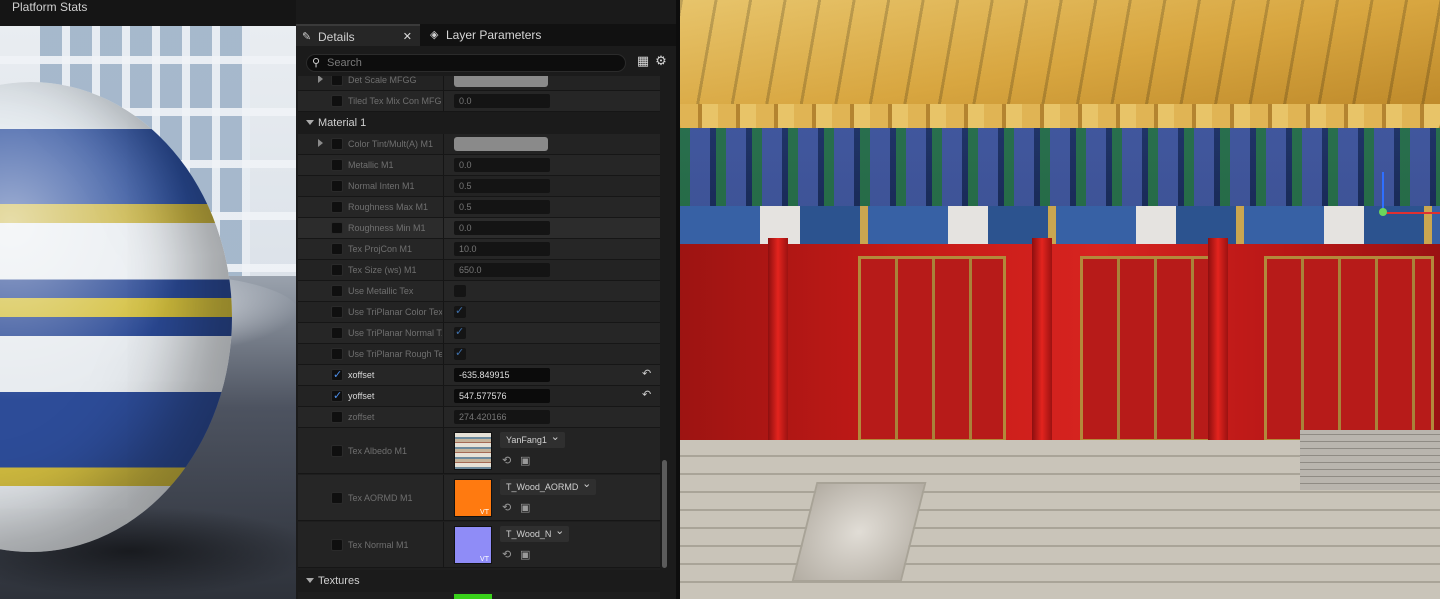  What do you see at coordinates (664, 514) in the screenshot?
I see `scrollbar-thumb` at bounding box center [664, 514].